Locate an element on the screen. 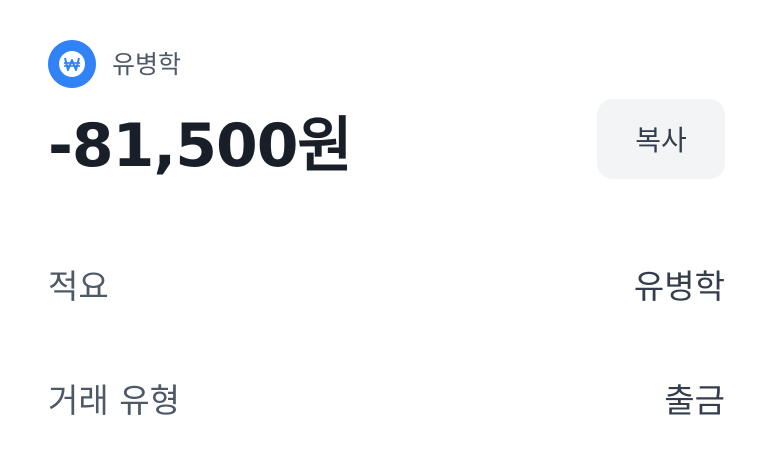  transaction-type-label: 거래 유형 is located at coordinates (114, 400).